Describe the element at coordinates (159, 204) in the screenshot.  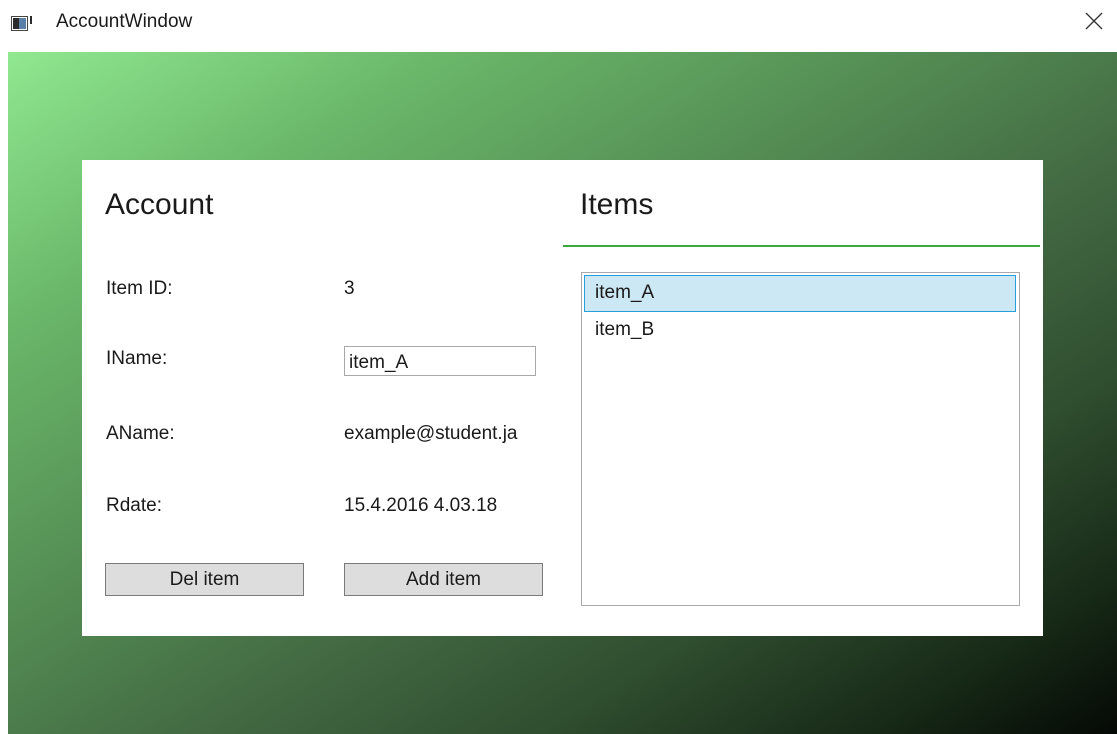
I see `account-heading: Account` at that location.